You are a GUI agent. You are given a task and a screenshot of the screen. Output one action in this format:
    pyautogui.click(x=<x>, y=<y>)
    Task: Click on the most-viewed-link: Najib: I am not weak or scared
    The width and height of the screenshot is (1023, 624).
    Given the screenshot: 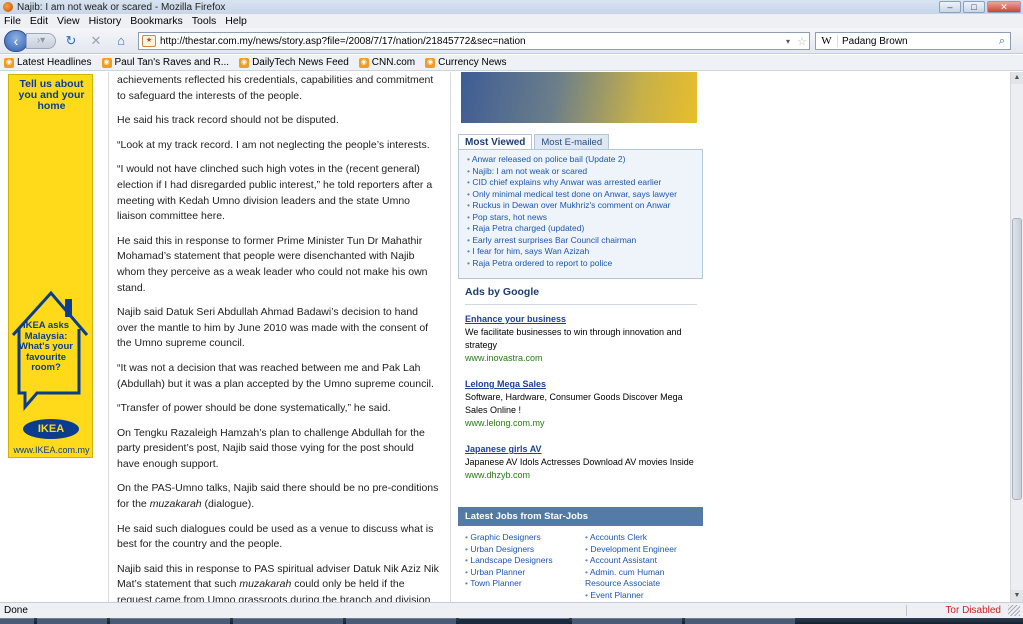 What is the action you would take?
    pyautogui.click(x=584, y=172)
    